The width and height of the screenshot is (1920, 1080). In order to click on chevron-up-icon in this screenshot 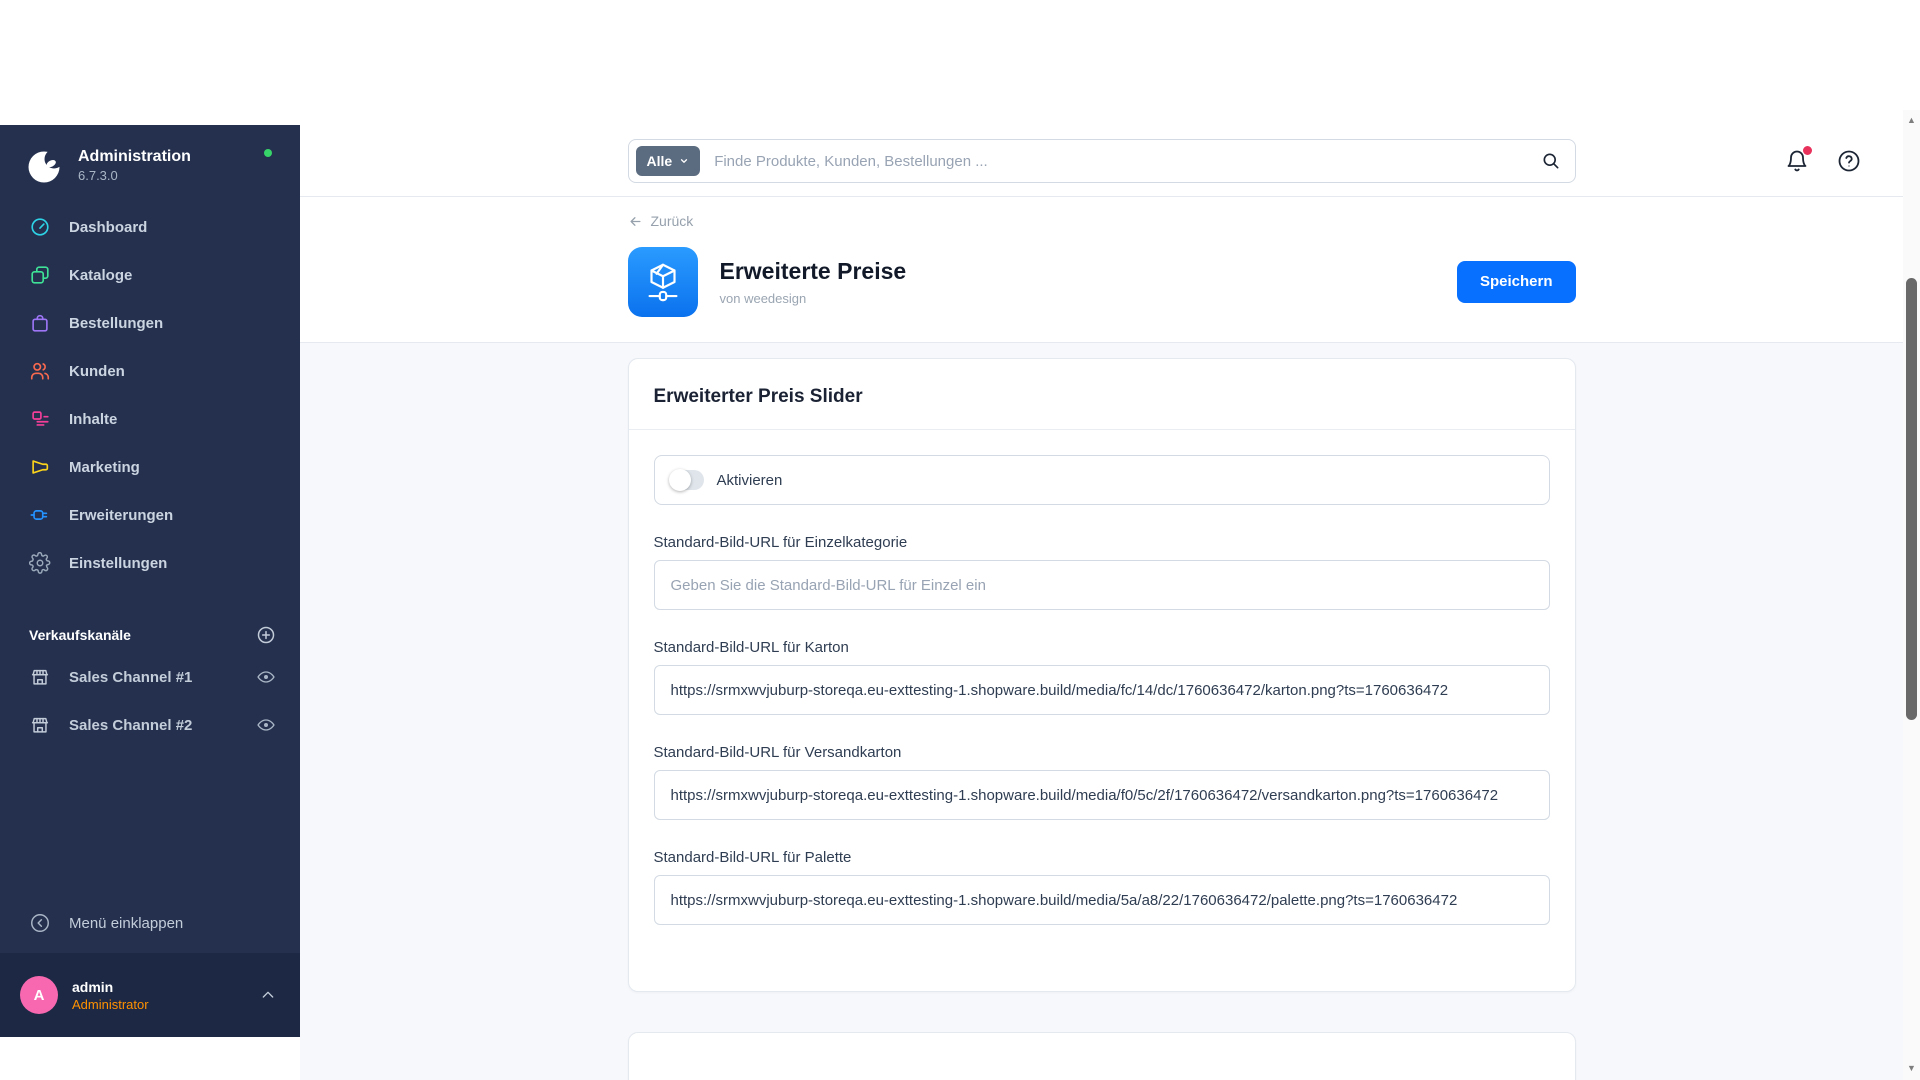, I will do `click(268, 994)`.